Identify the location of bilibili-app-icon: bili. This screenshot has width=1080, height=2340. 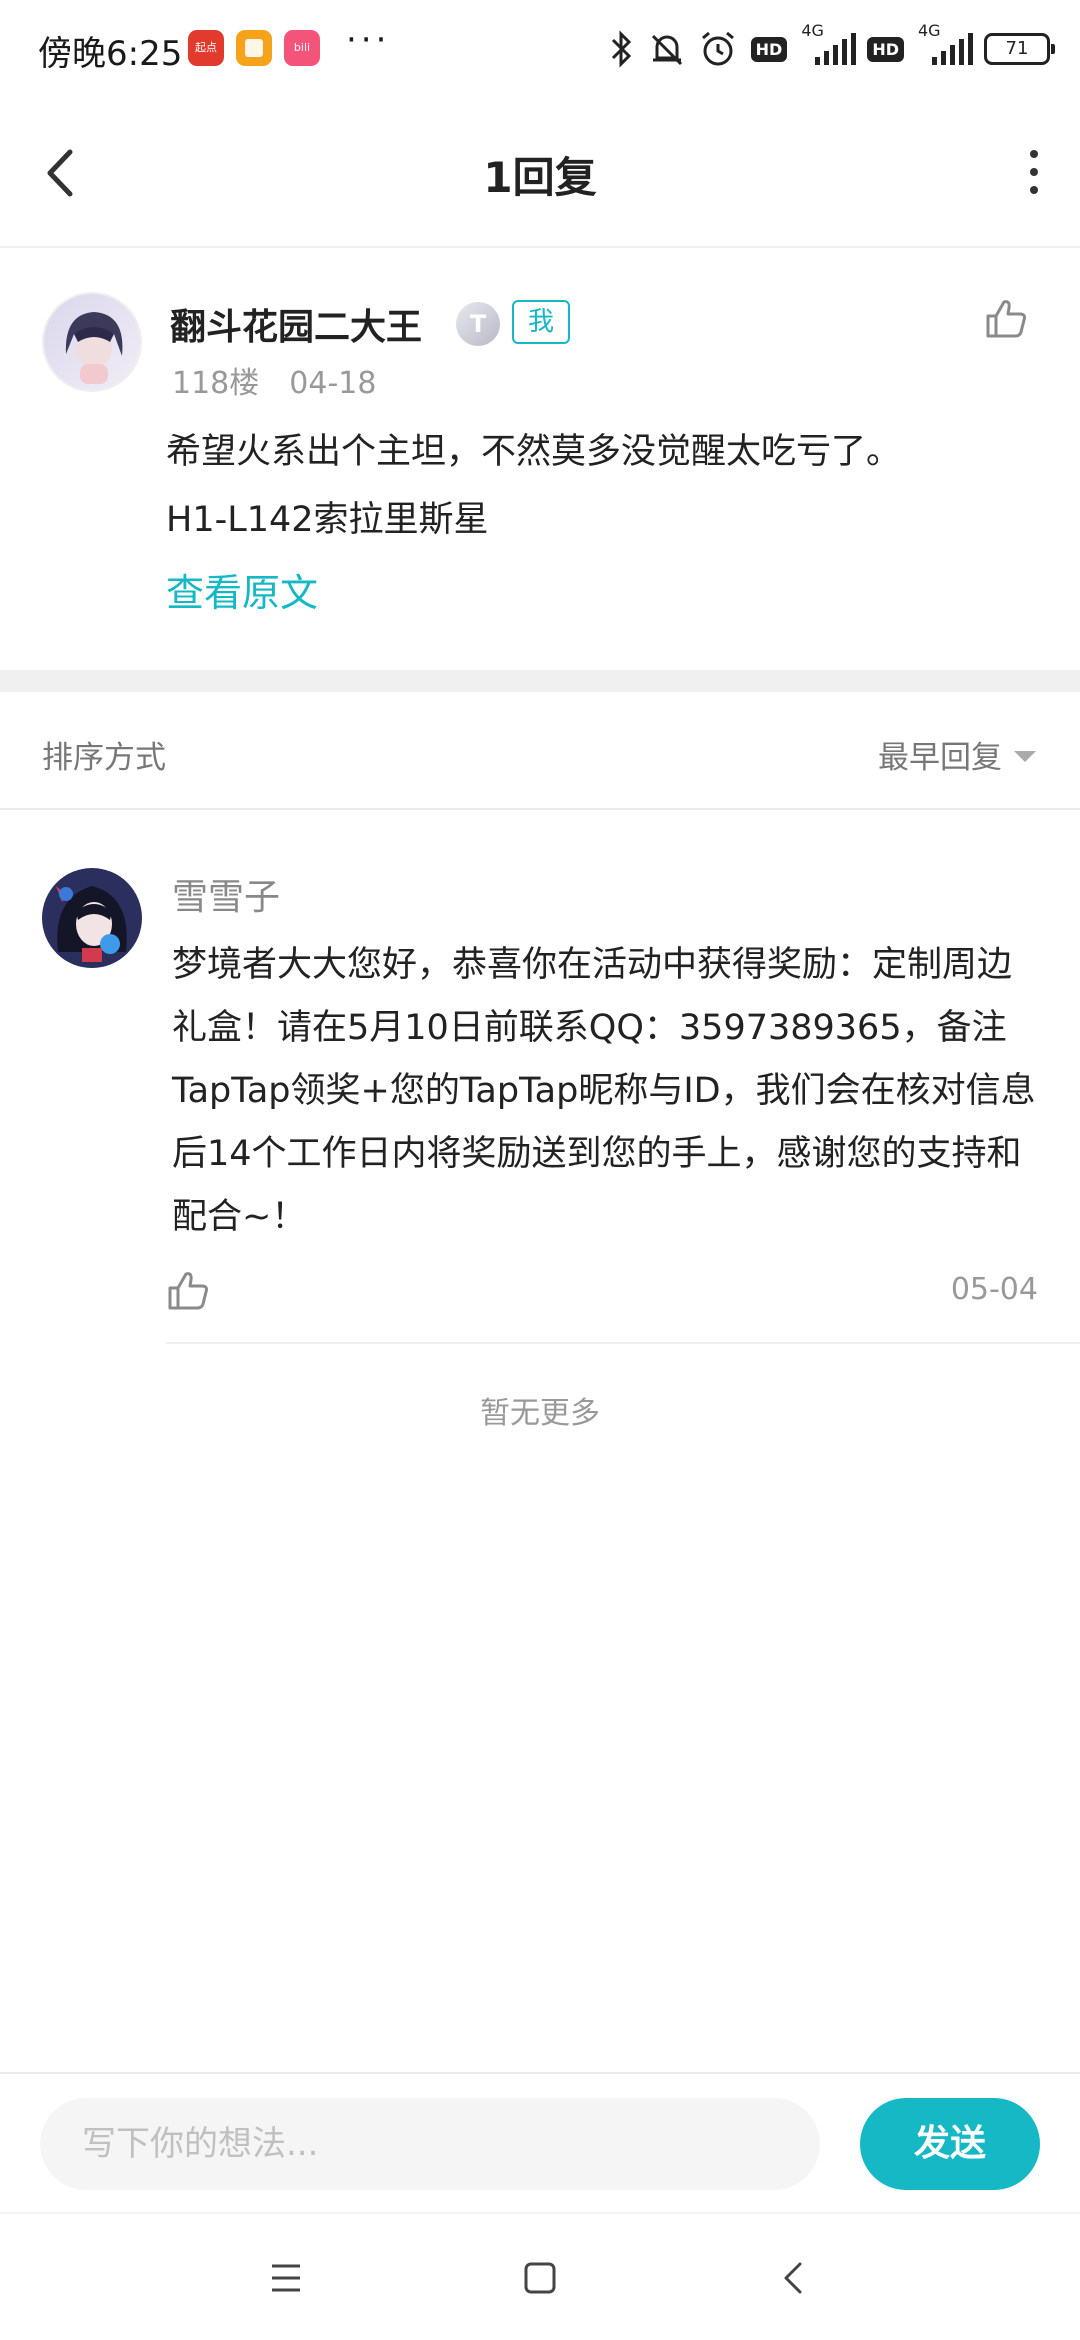
(302, 48).